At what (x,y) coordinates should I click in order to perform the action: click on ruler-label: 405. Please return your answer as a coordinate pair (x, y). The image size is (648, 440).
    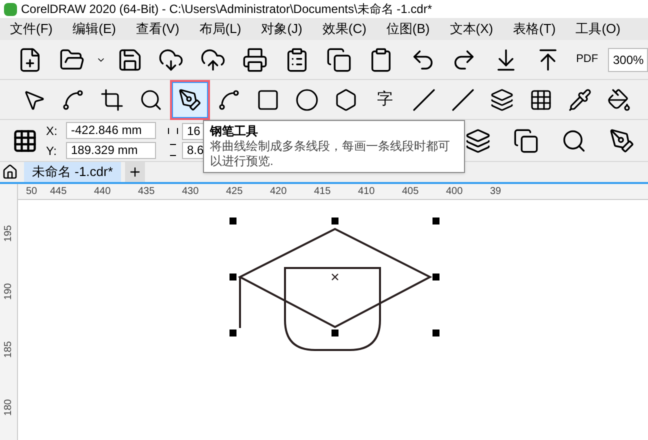
    Looking at the image, I should click on (410, 192).